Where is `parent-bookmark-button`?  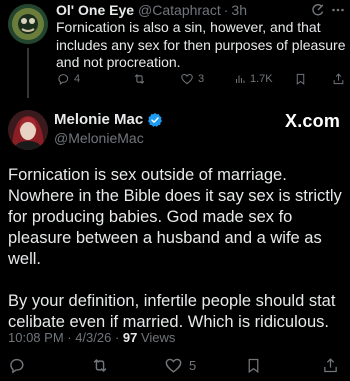
parent-bookmark-button is located at coordinates (300, 79).